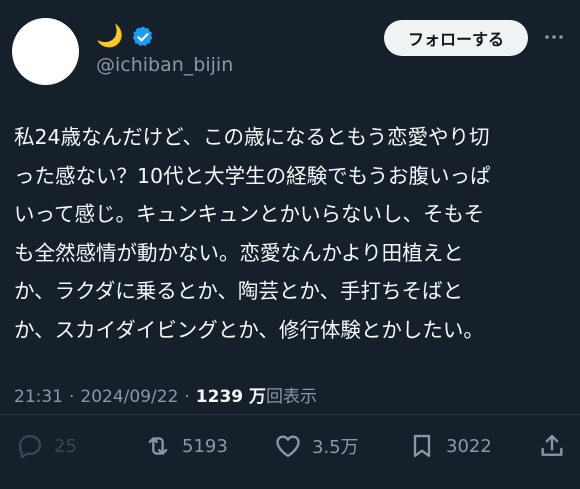 This screenshot has height=489, width=580. I want to click on divider, so click(290, 414).